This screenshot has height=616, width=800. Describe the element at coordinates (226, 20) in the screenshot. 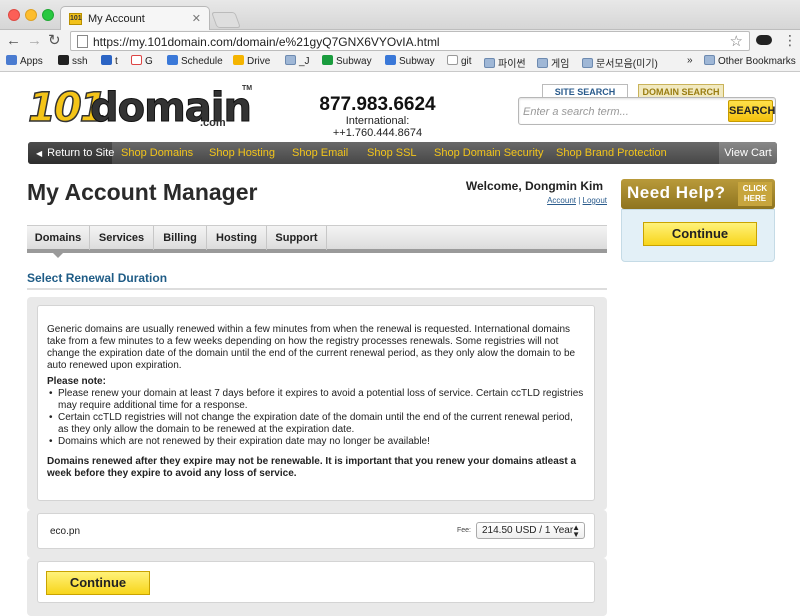

I see `new-tab-button` at that location.